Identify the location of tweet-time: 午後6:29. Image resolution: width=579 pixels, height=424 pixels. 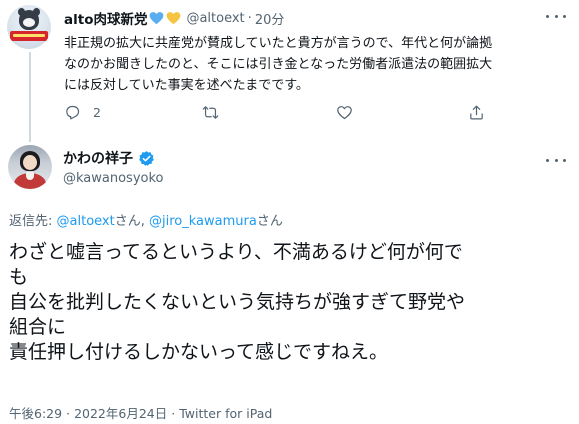
(35, 413).